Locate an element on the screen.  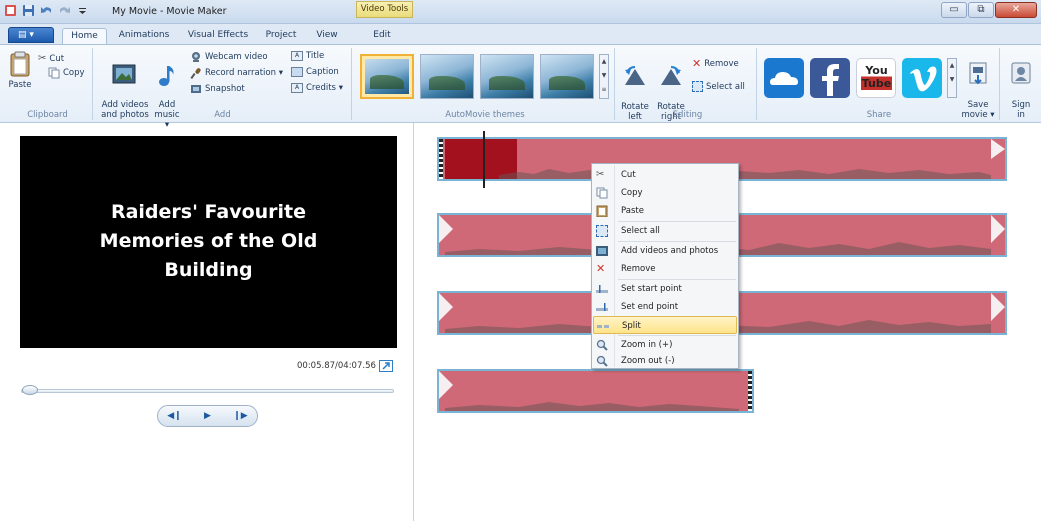
minimize-icon: ▭ is located at coordinates (954, 9).